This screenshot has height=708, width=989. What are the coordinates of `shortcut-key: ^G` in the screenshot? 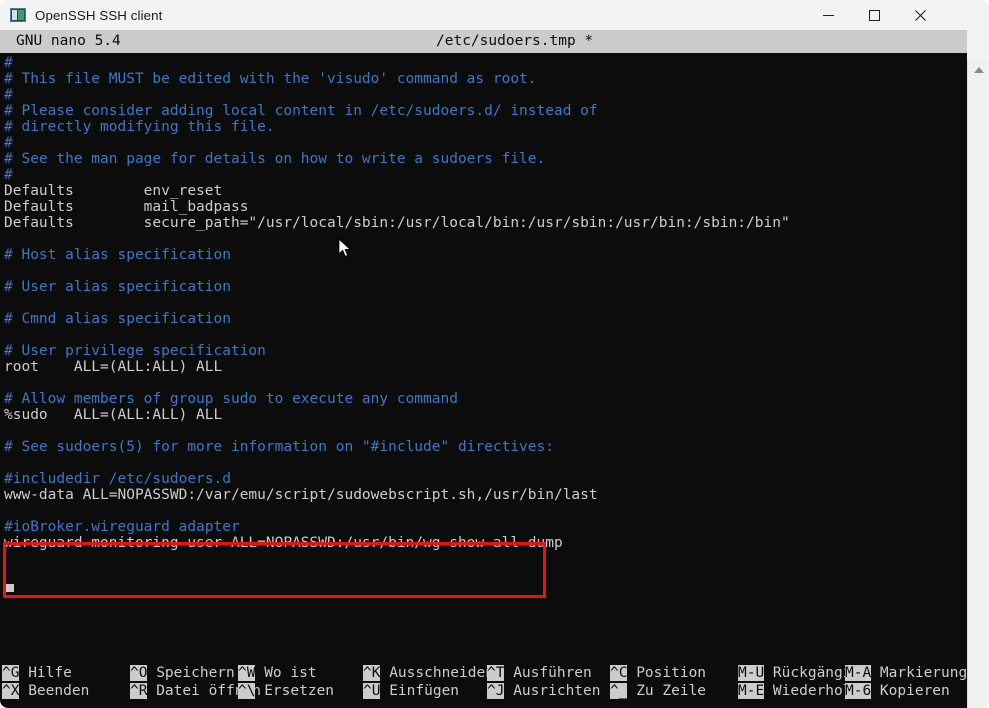 It's located at (11, 673).